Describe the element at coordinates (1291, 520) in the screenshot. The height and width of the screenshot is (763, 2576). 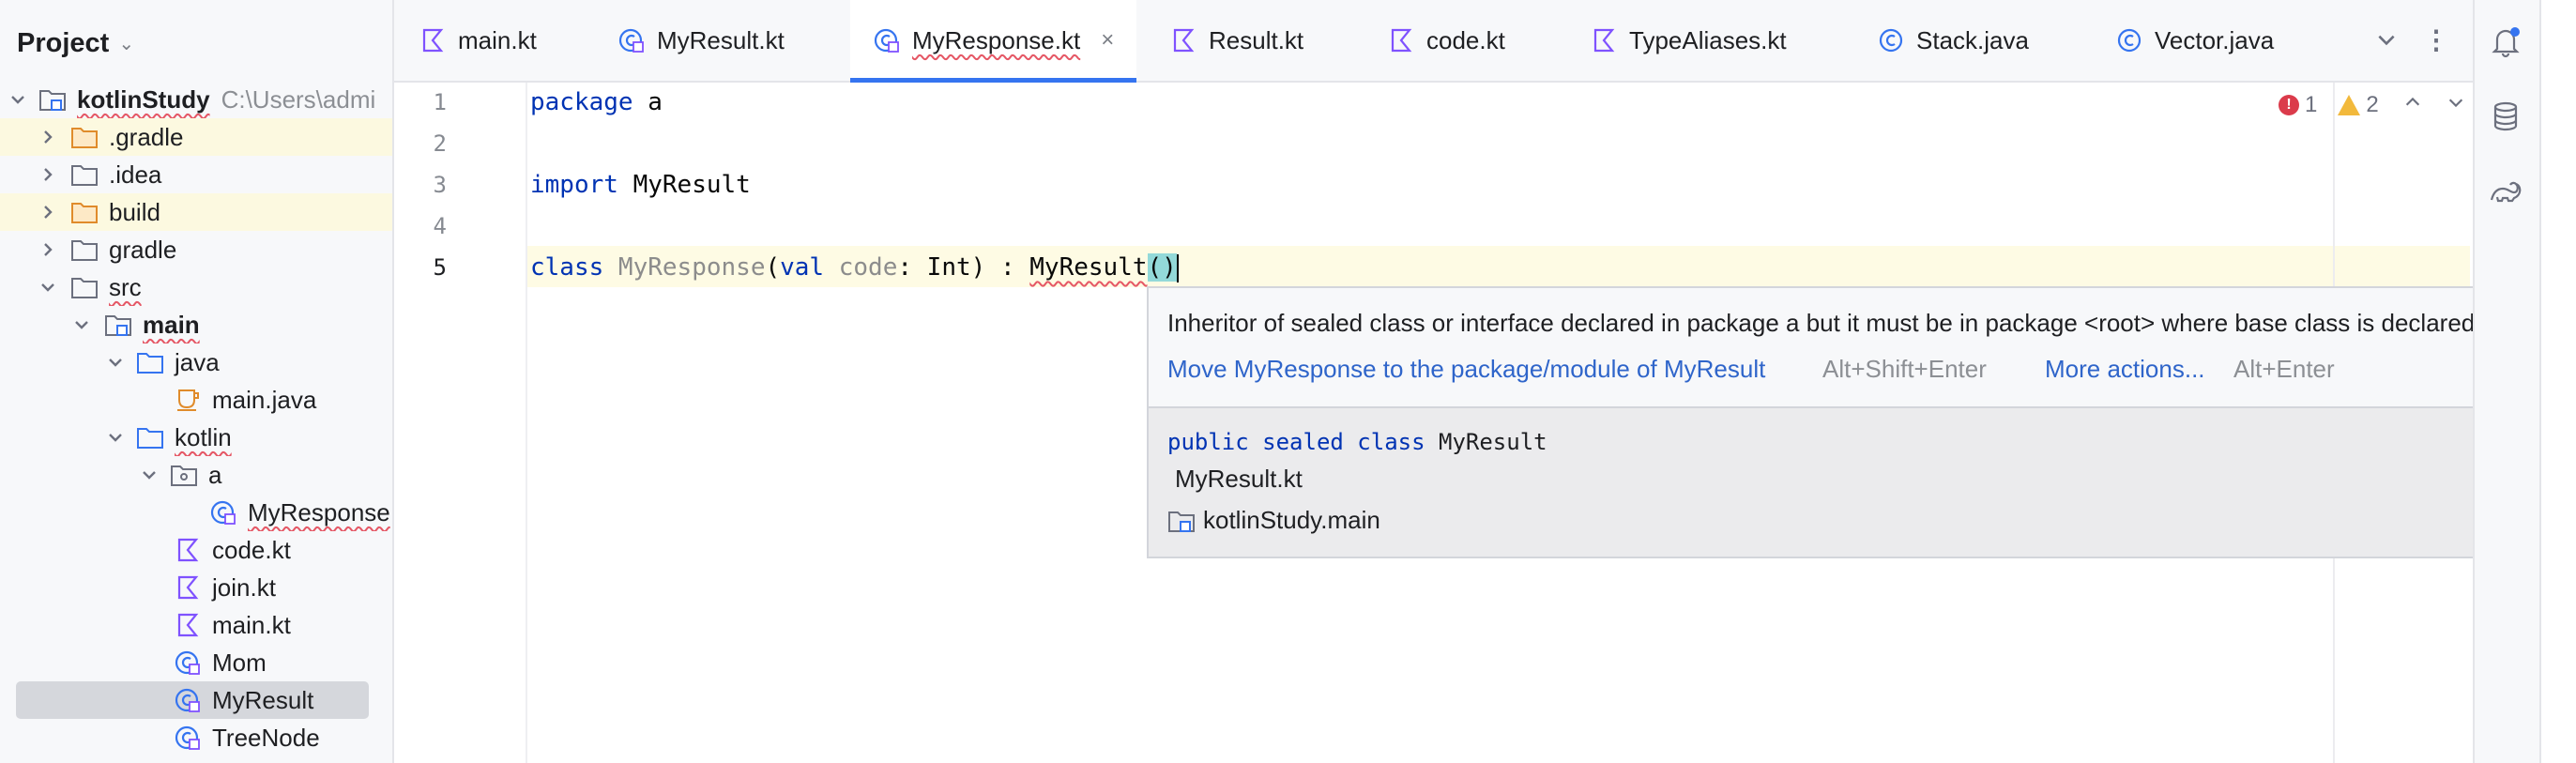
I see `doc-module-name: kotlinStudy.main` at that location.